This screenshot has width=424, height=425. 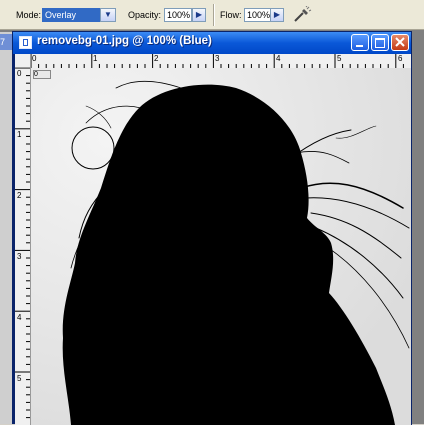 I want to click on airbrush-icon, so click(x=302, y=14).